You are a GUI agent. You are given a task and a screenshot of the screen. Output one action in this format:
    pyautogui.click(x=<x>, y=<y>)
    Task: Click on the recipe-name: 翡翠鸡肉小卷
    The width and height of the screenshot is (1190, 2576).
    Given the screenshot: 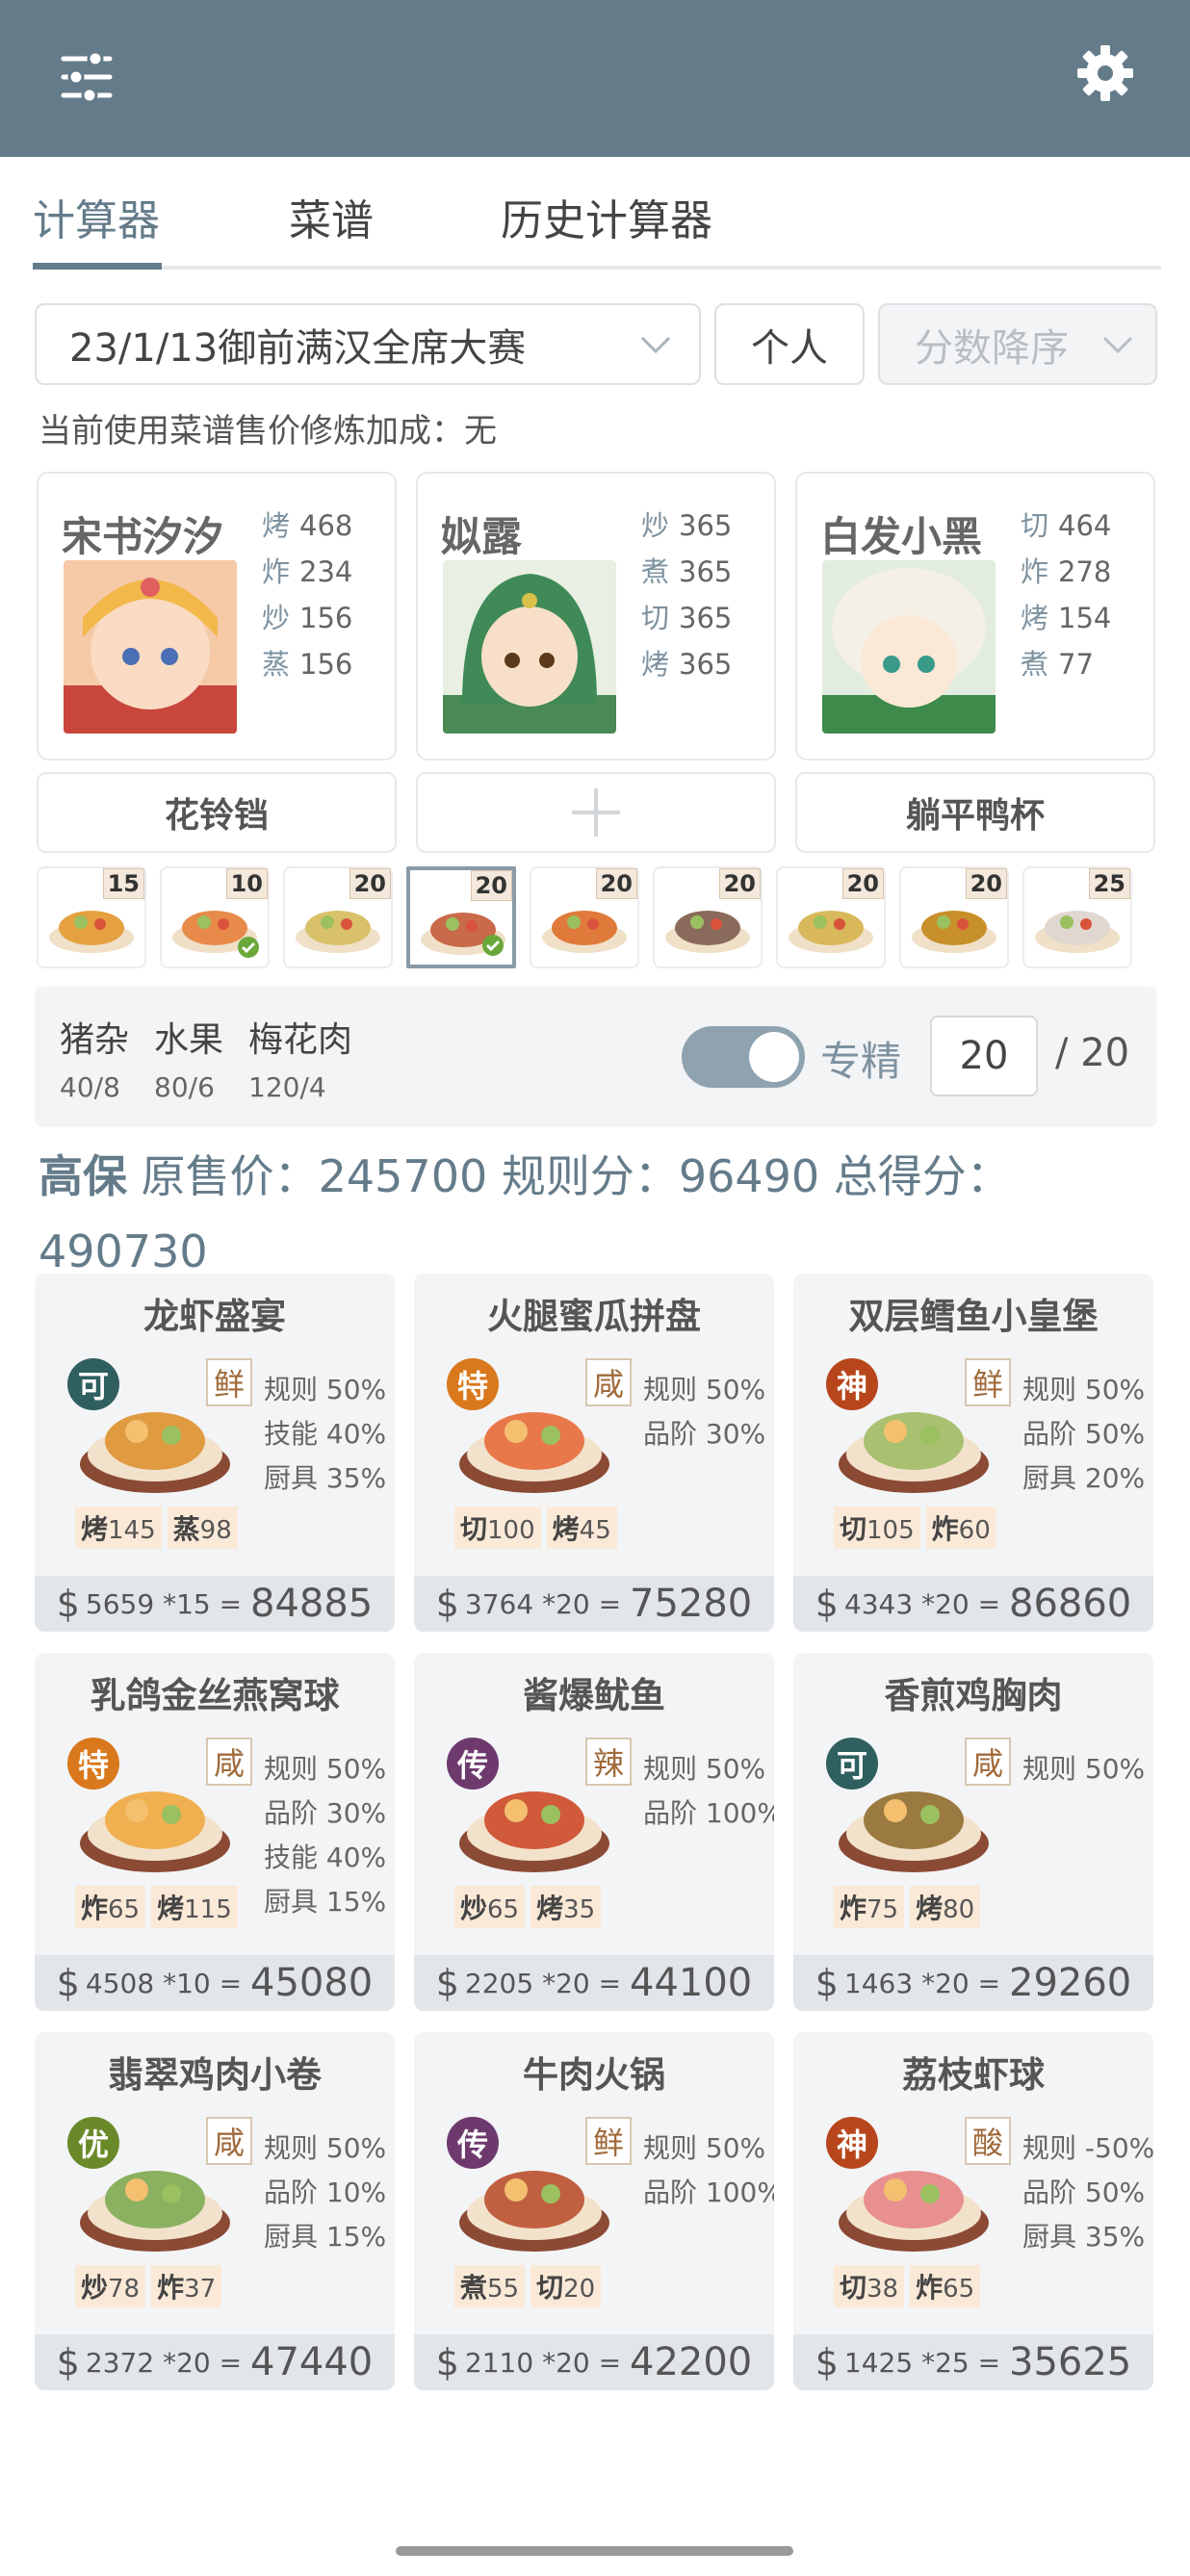 What is the action you would take?
    pyautogui.click(x=215, y=2075)
    